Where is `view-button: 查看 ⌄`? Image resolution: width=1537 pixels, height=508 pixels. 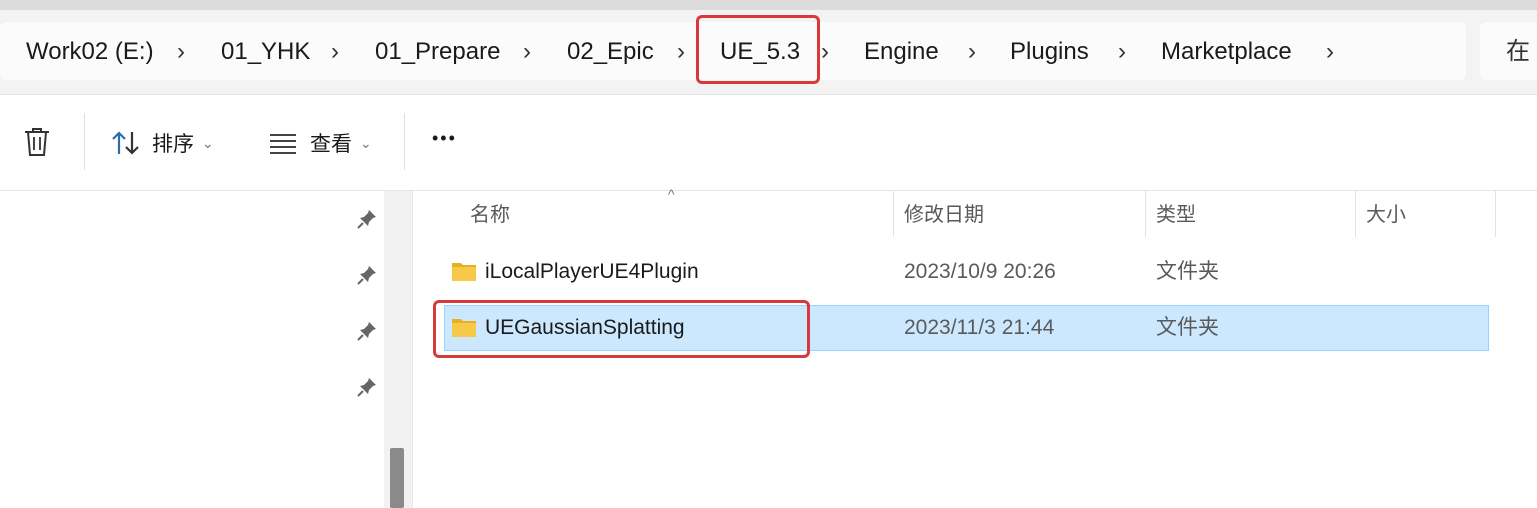
view-button: 查看 ⌄ is located at coordinates (320, 143).